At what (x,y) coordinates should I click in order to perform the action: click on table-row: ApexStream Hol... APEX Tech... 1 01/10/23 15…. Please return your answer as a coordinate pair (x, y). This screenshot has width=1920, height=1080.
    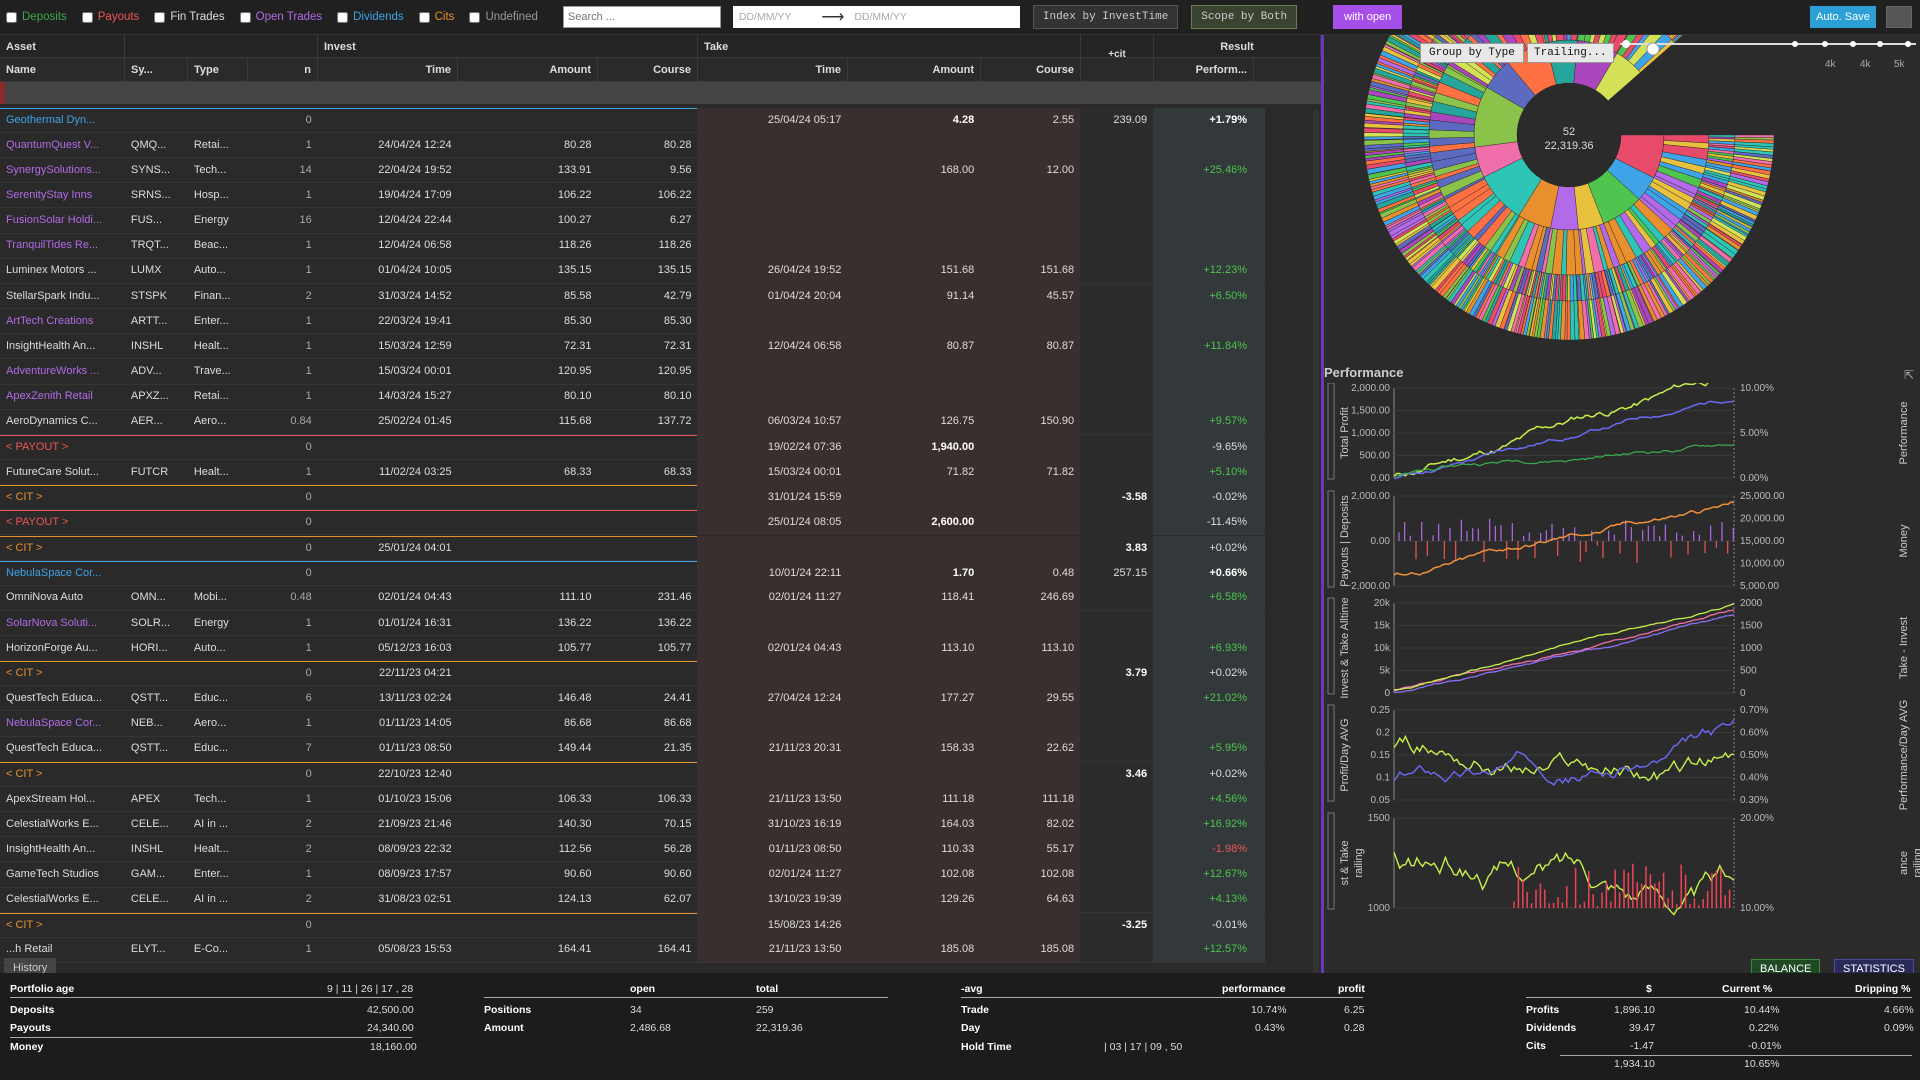
    Looking at the image, I should click on (632, 799).